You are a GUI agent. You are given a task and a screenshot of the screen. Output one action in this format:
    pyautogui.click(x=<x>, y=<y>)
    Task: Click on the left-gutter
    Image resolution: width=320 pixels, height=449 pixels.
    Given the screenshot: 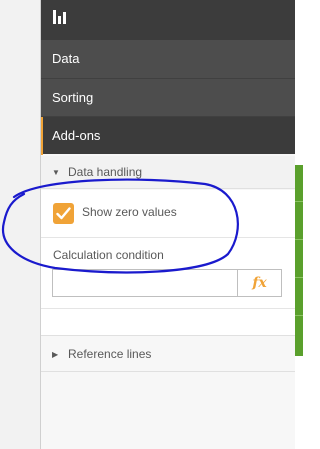 What is the action you would take?
    pyautogui.click(x=20, y=224)
    